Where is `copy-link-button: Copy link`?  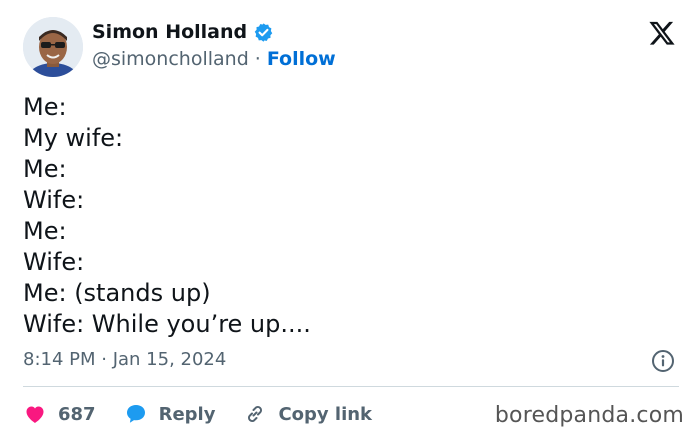
copy-link-button: Copy link is located at coordinates (307, 414).